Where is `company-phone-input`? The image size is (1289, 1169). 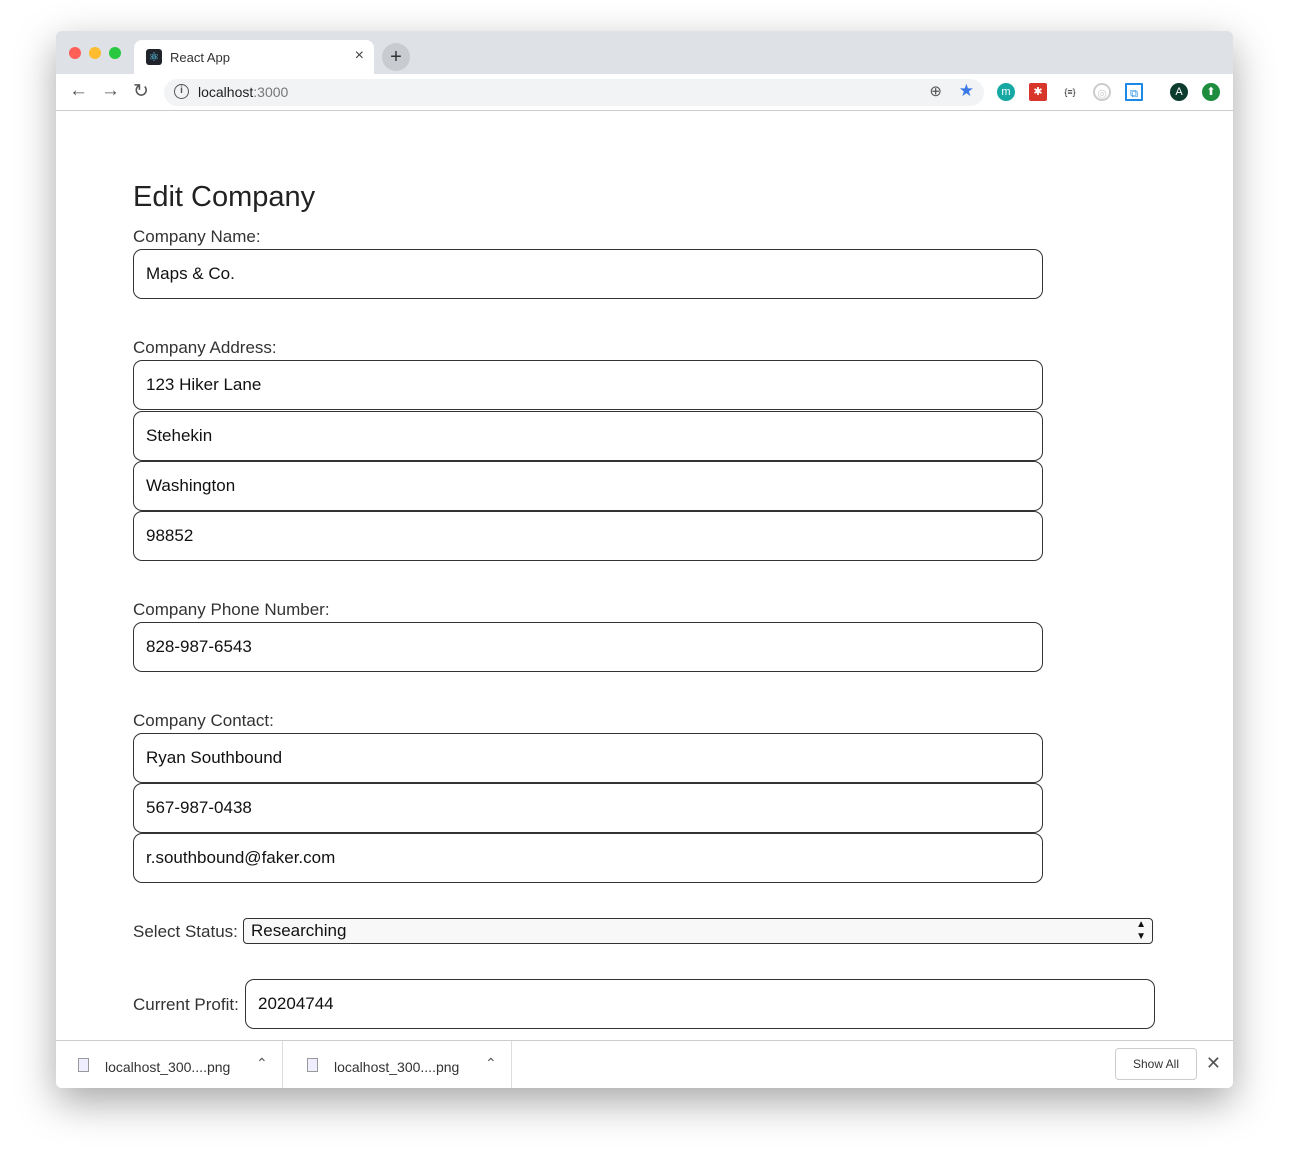 company-phone-input is located at coordinates (588, 647).